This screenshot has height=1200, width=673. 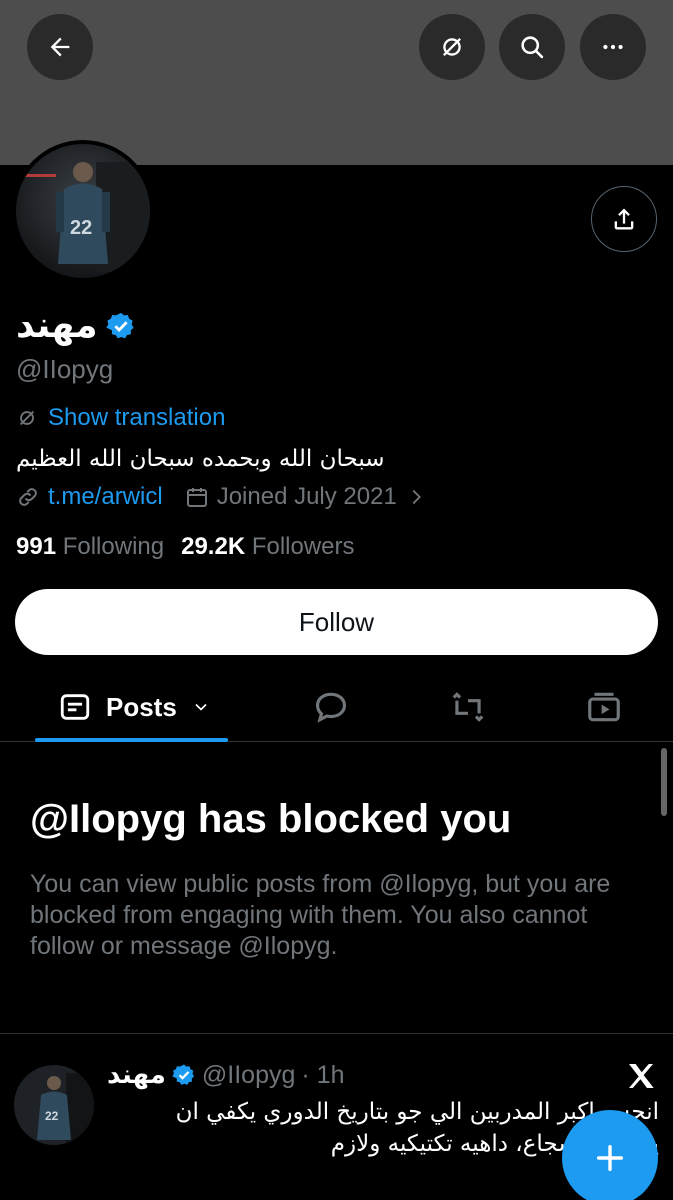 I want to click on profile-banner, so click(x=336, y=82).